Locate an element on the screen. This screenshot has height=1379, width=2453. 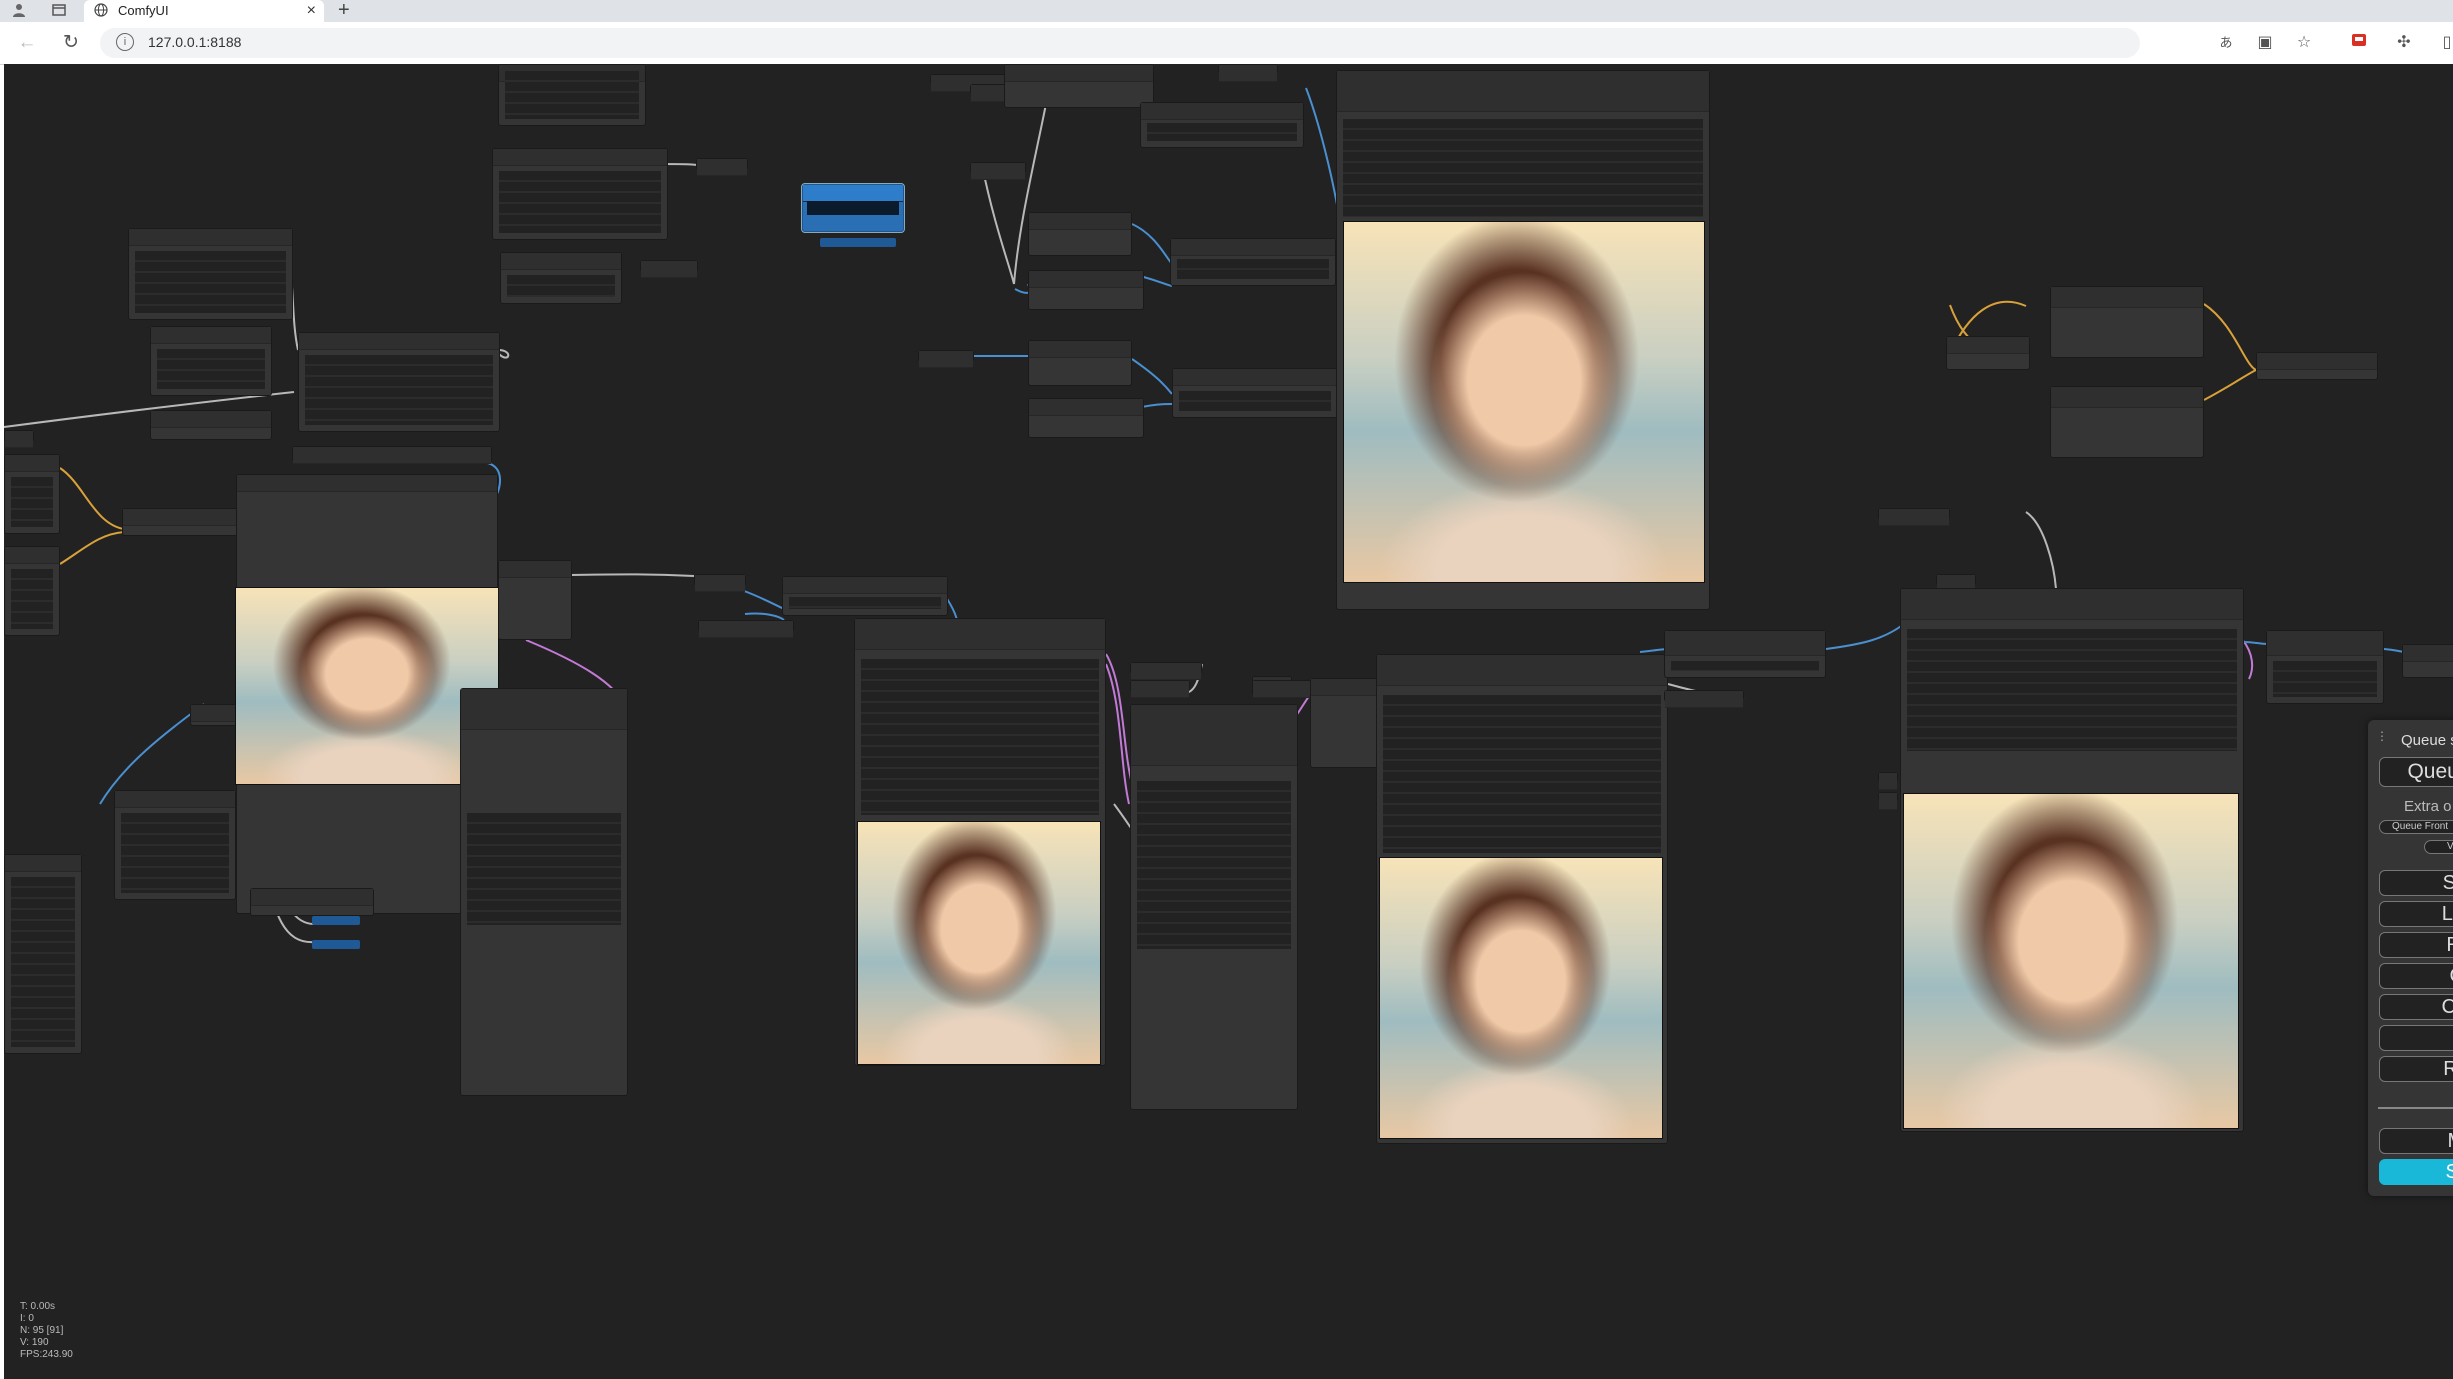
queue-prompt-button: Queue is located at coordinates (2416, 772).